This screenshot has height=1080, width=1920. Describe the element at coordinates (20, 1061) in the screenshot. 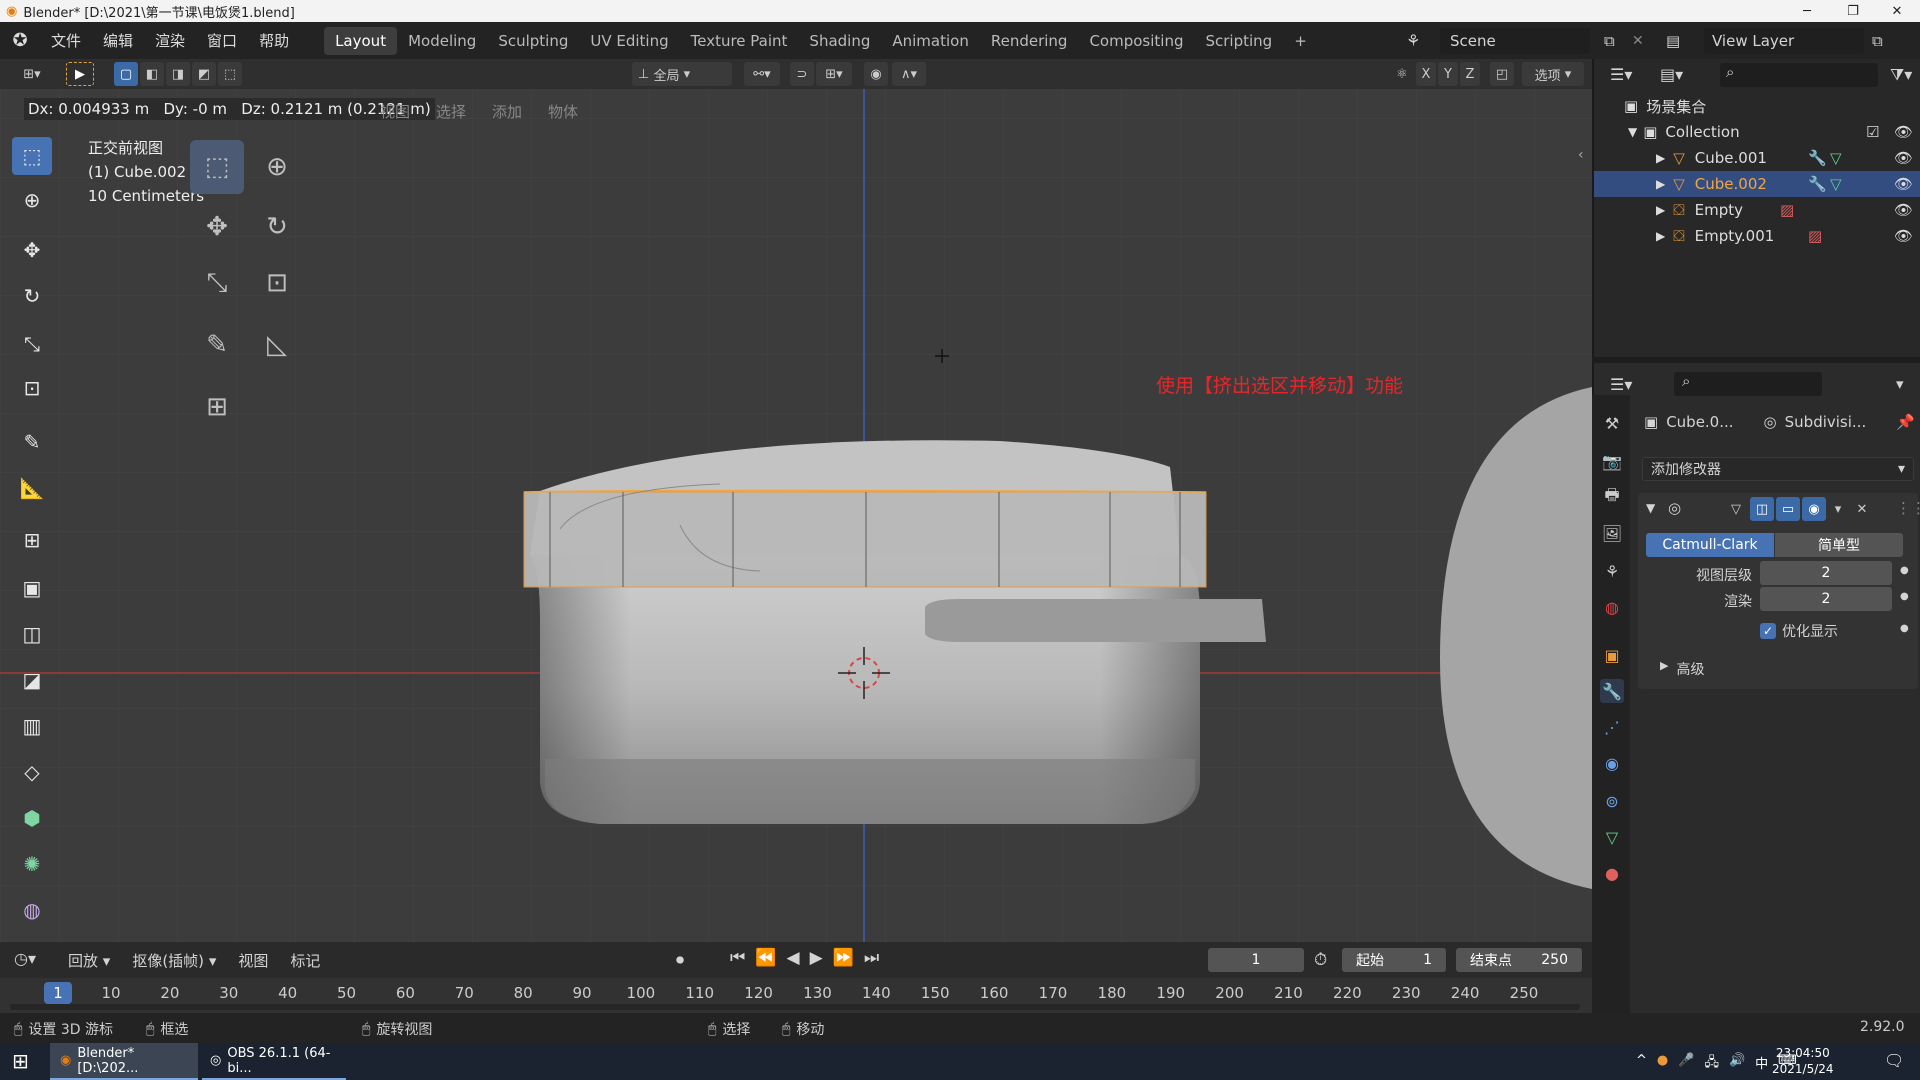

I see `windows-start-icon: ⊞` at that location.